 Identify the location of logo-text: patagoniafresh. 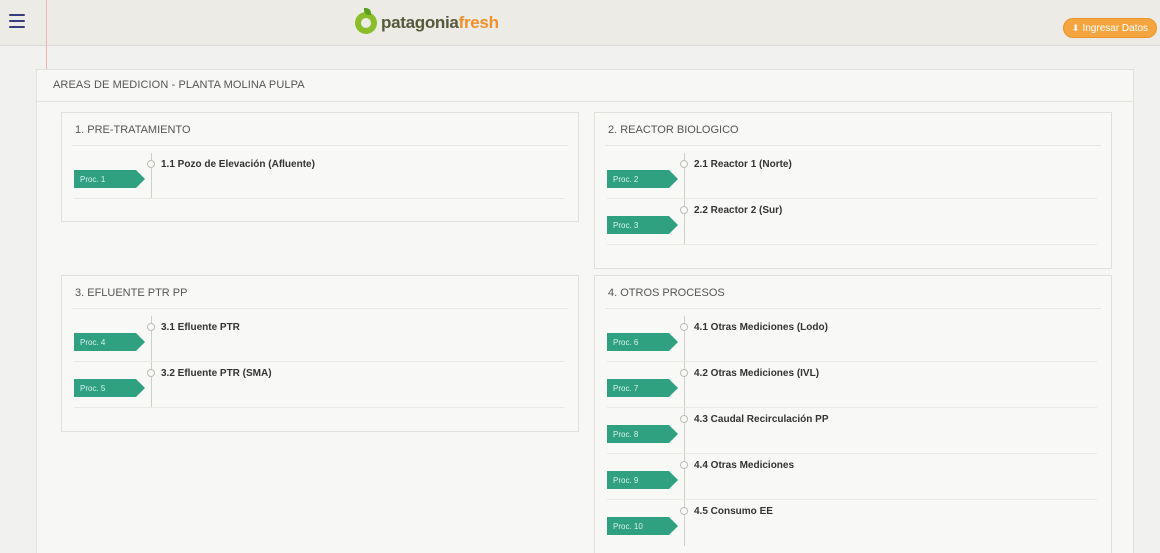
(440, 23).